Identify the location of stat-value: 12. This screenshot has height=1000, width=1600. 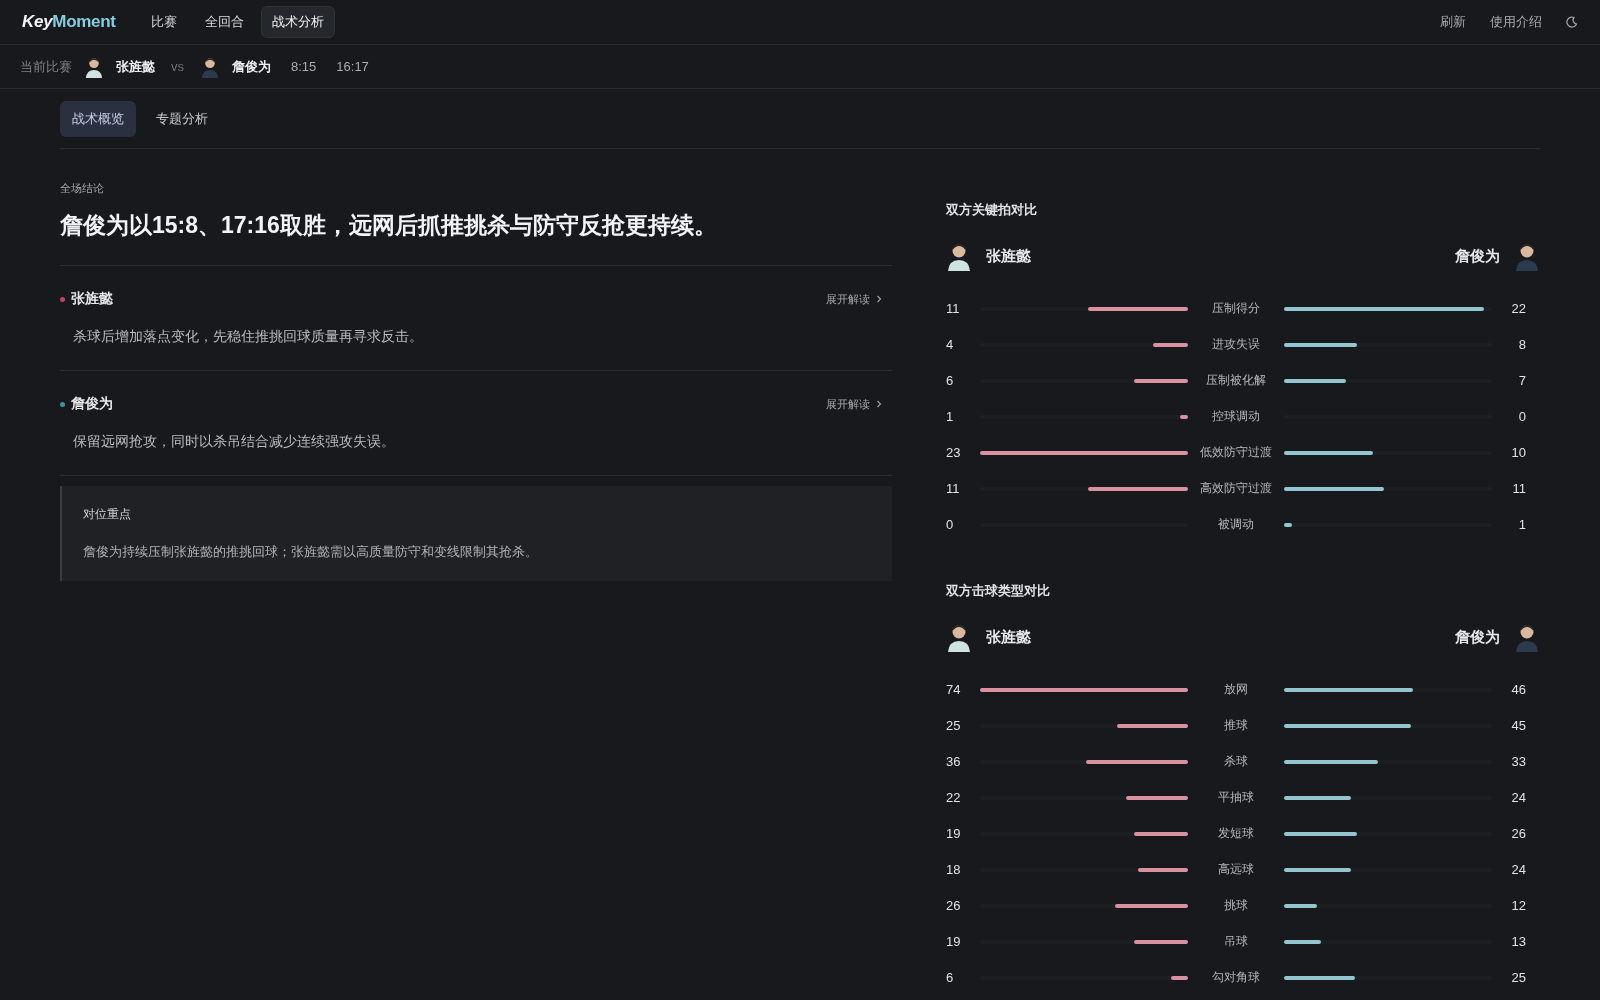
(1518, 905).